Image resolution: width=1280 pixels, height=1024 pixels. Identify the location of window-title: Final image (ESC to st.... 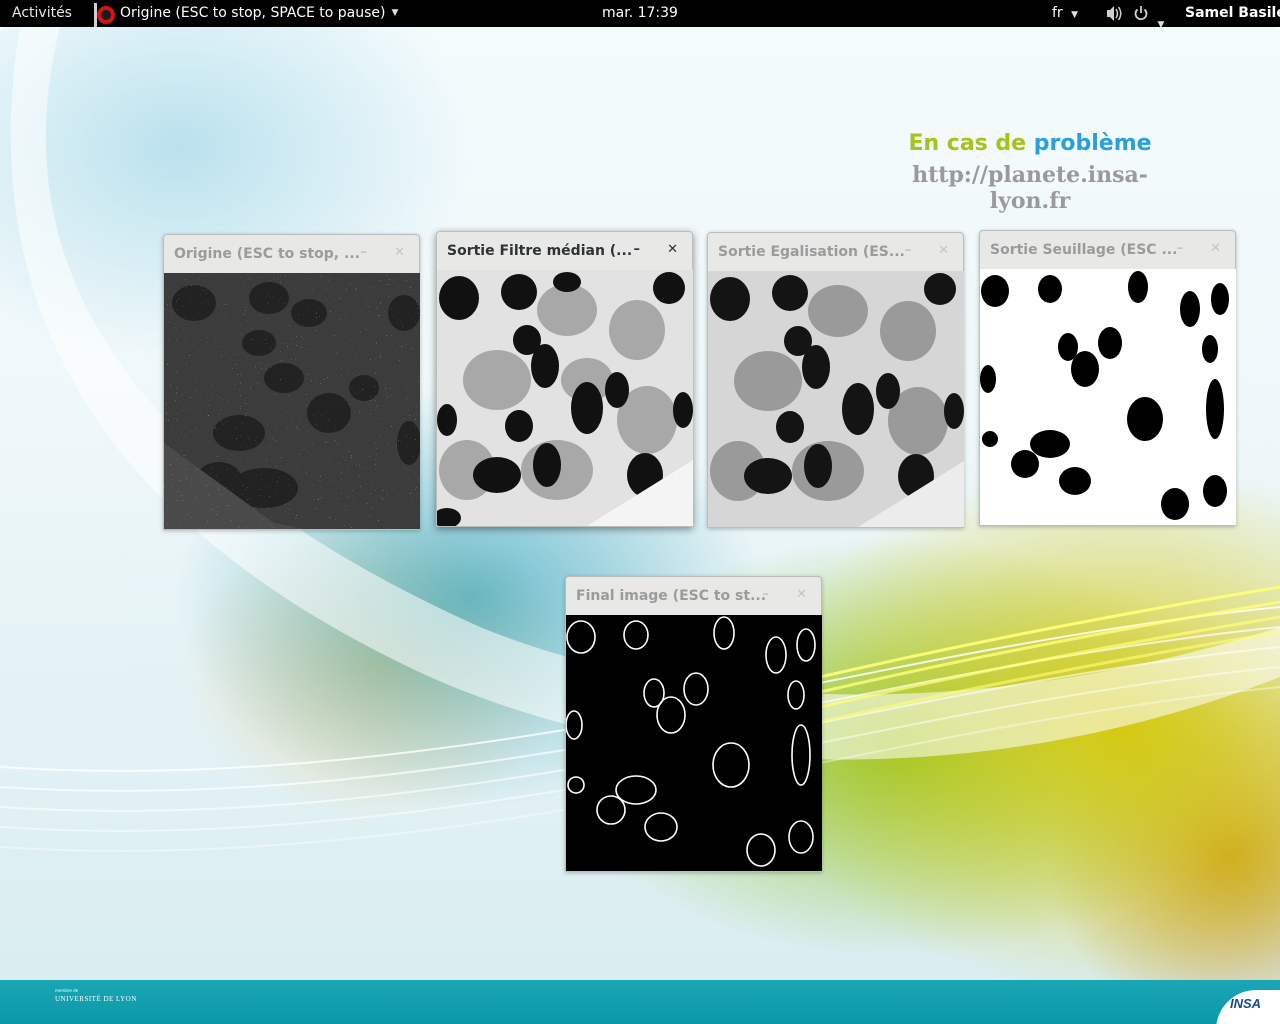
(671, 596).